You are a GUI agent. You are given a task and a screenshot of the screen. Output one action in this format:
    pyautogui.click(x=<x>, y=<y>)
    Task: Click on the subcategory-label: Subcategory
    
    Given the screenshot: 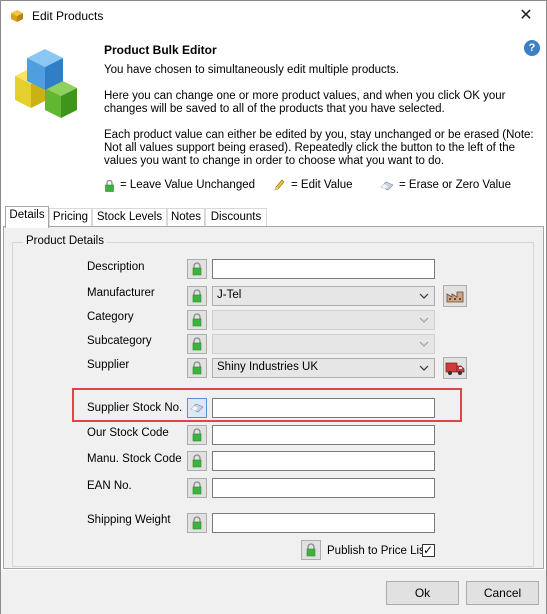 What is the action you would take?
    pyautogui.click(x=119, y=341)
    